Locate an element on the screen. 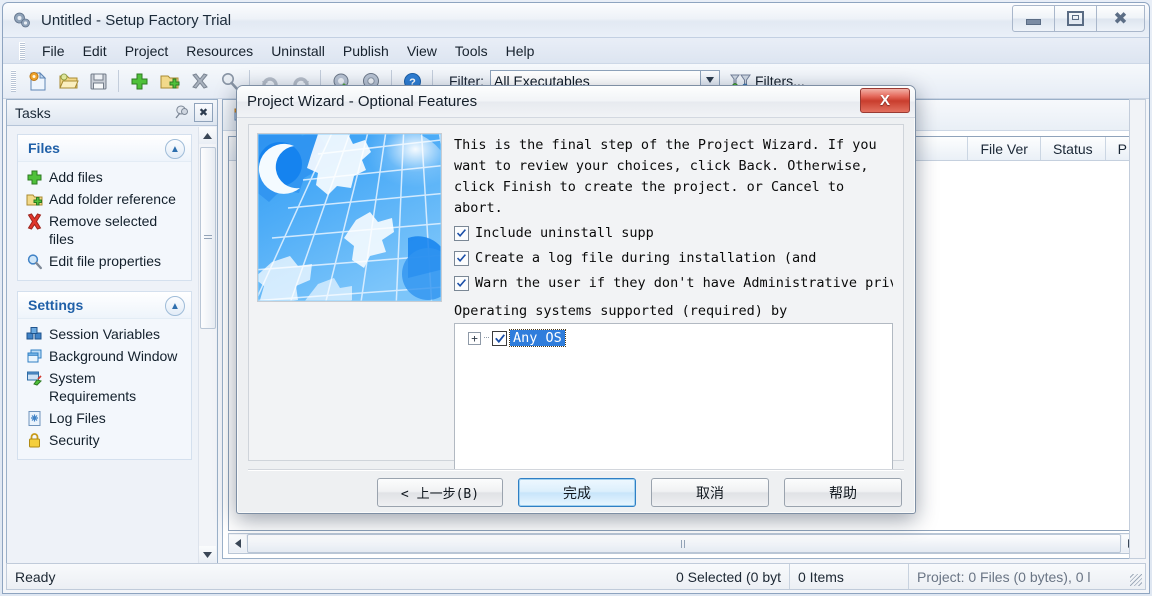 The height and width of the screenshot is (596, 1152). menu-item-publish: Publish is located at coordinates (366, 51).